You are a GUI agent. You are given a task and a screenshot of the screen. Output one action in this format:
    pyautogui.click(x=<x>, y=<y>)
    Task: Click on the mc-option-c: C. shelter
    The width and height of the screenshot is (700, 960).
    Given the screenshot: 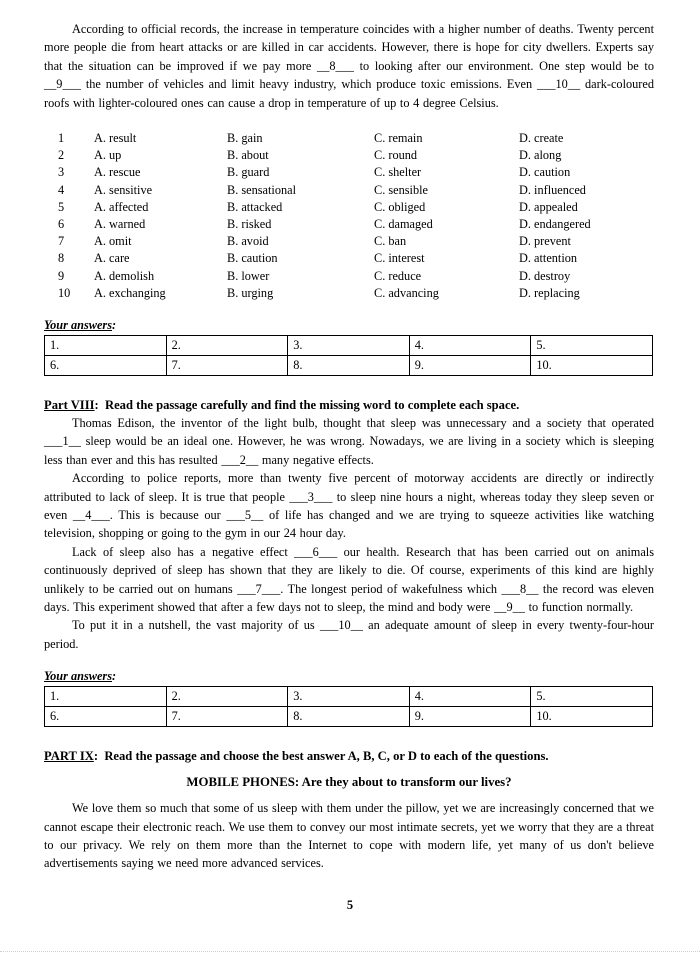 What is the action you would take?
    pyautogui.click(x=397, y=172)
    